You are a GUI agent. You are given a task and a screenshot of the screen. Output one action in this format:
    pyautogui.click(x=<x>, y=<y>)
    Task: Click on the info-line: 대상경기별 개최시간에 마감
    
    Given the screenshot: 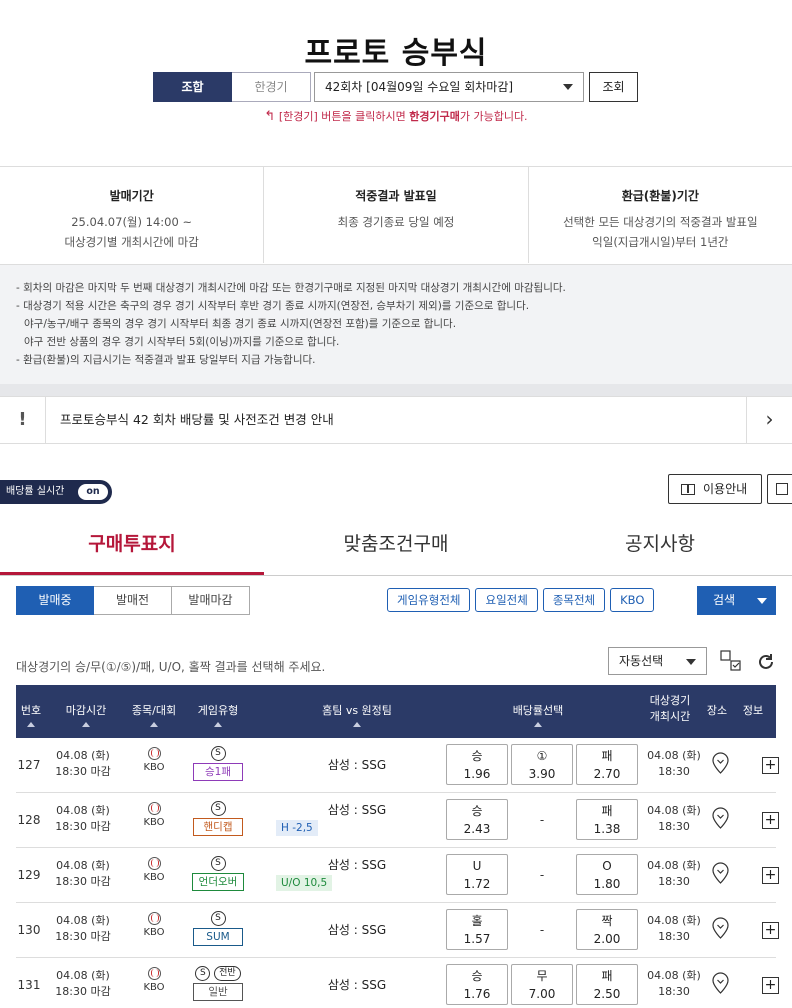 What is the action you would take?
    pyautogui.click(x=131, y=242)
    